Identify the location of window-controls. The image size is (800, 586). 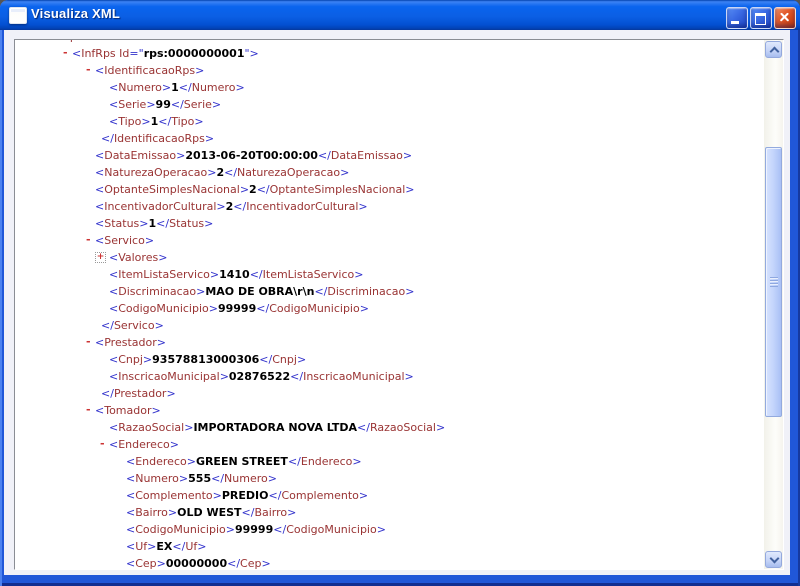
(761, 18).